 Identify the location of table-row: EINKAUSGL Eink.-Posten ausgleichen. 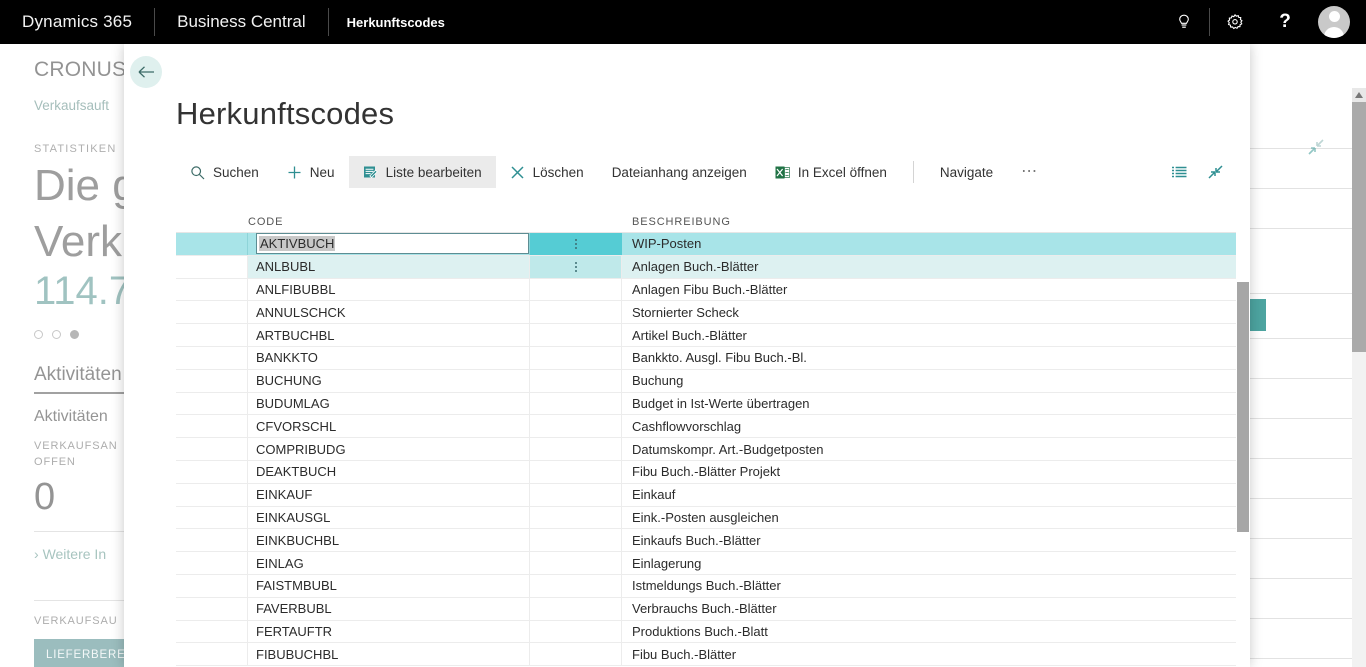
(713, 518).